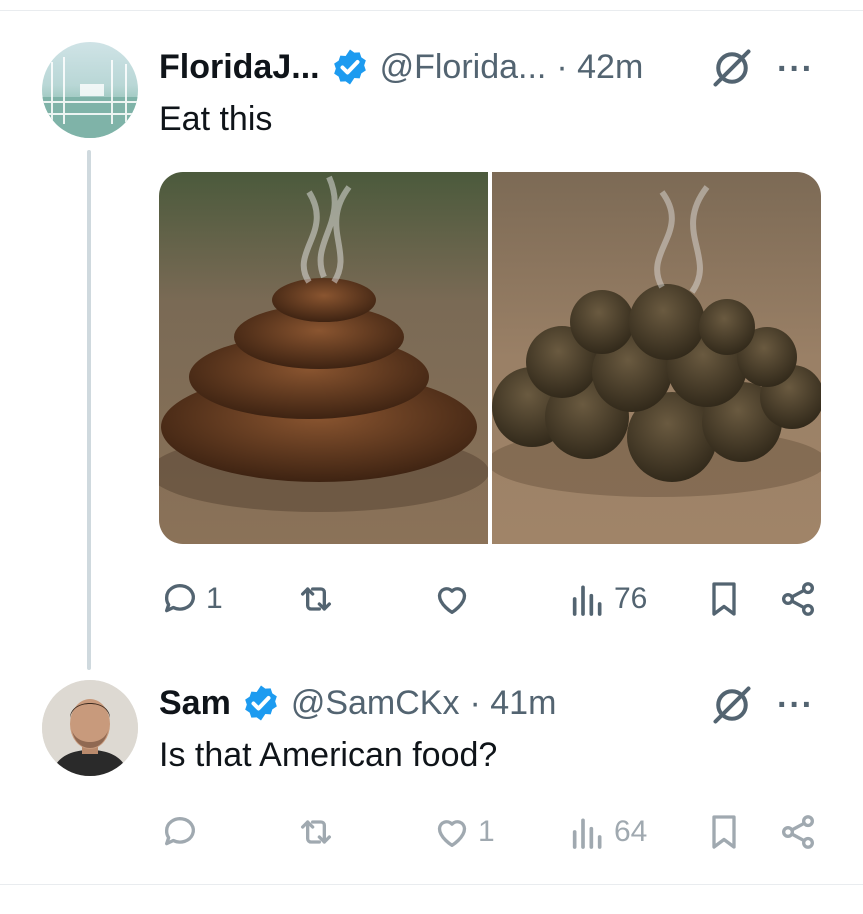 This screenshot has height=914, width=863. Describe the element at coordinates (486, 831) in the screenshot. I see `like-count: 1` at that location.